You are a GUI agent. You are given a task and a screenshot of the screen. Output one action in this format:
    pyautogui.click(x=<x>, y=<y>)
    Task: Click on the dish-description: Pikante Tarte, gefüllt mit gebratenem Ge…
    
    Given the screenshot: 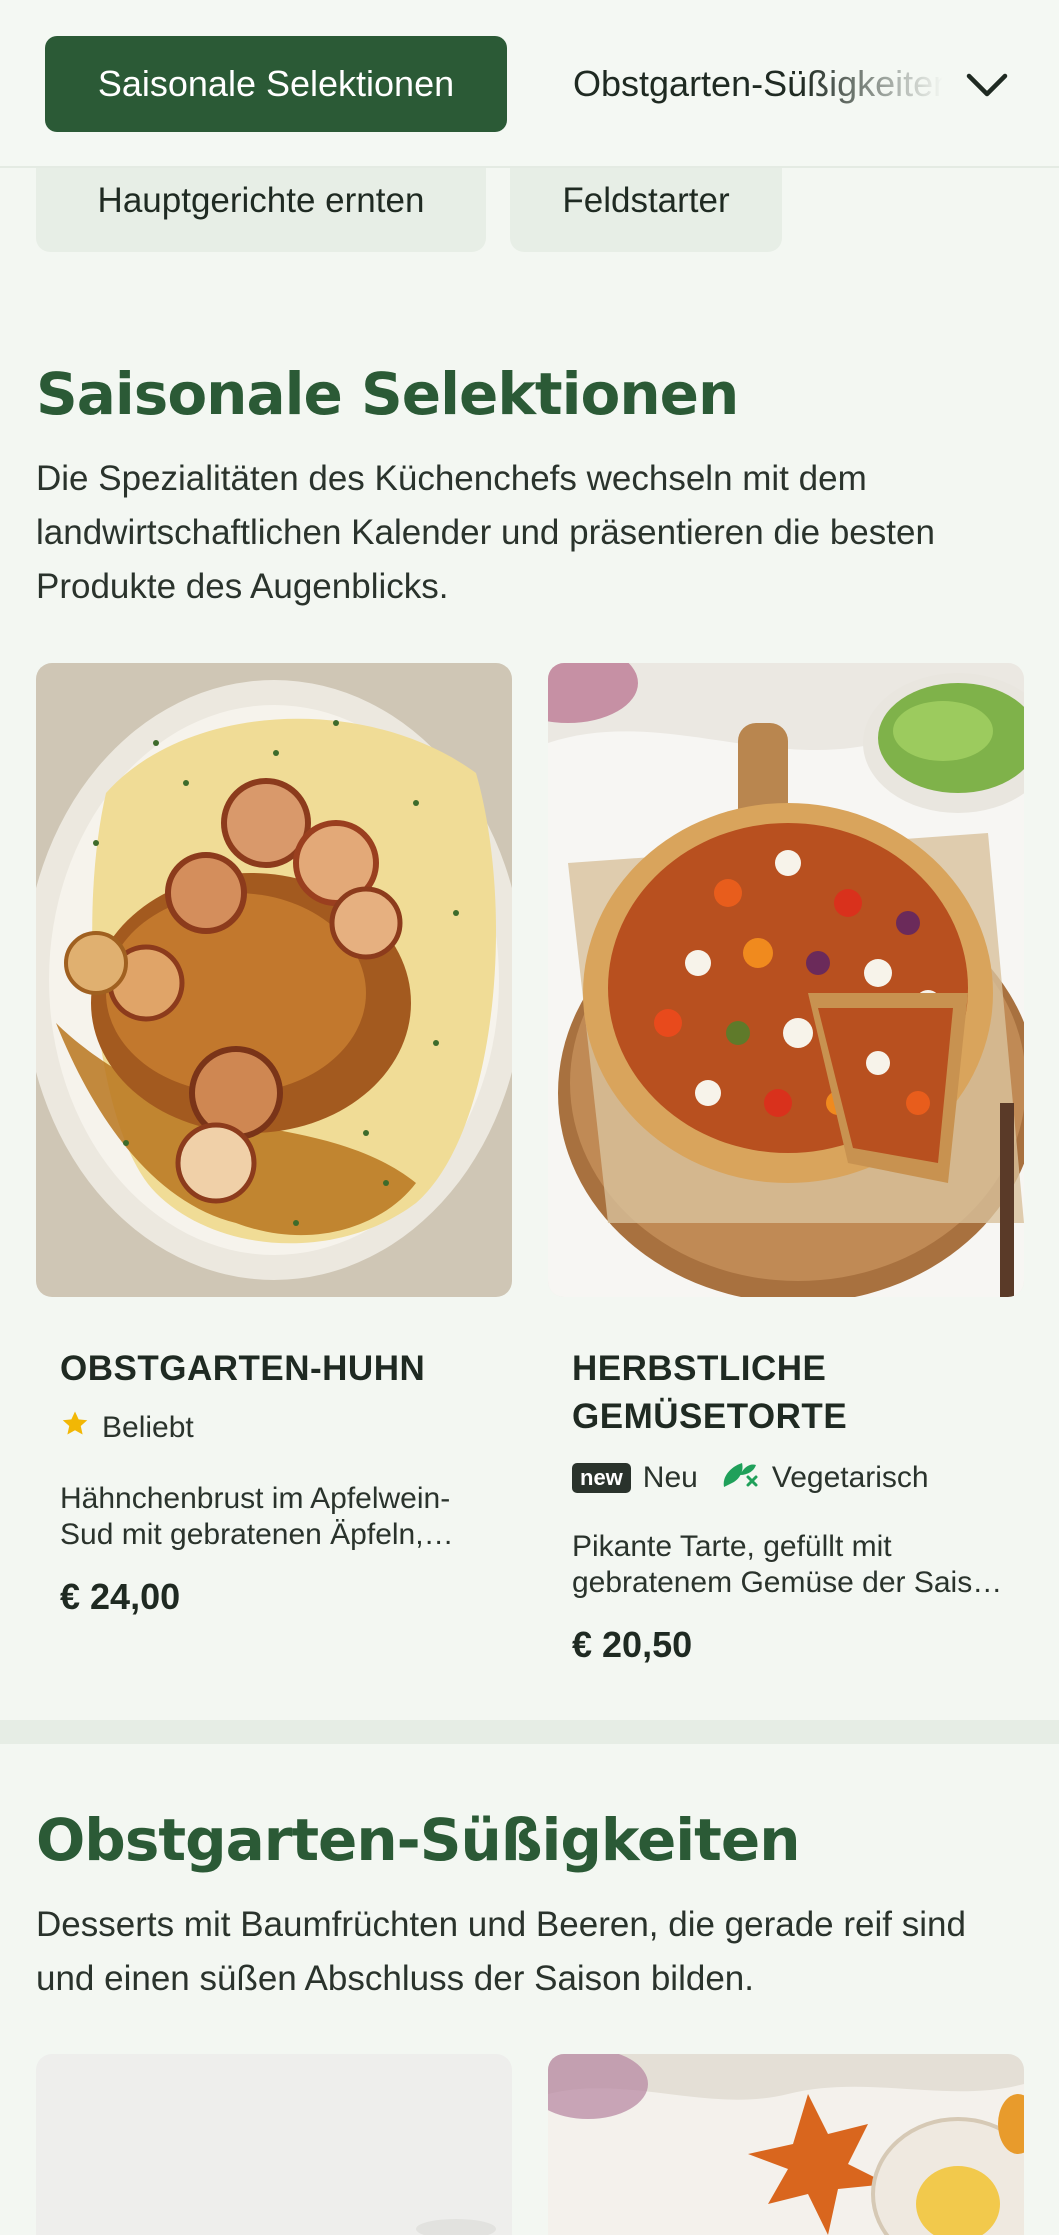 What is the action you would take?
    pyautogui.click(x=789, y=1564)
    